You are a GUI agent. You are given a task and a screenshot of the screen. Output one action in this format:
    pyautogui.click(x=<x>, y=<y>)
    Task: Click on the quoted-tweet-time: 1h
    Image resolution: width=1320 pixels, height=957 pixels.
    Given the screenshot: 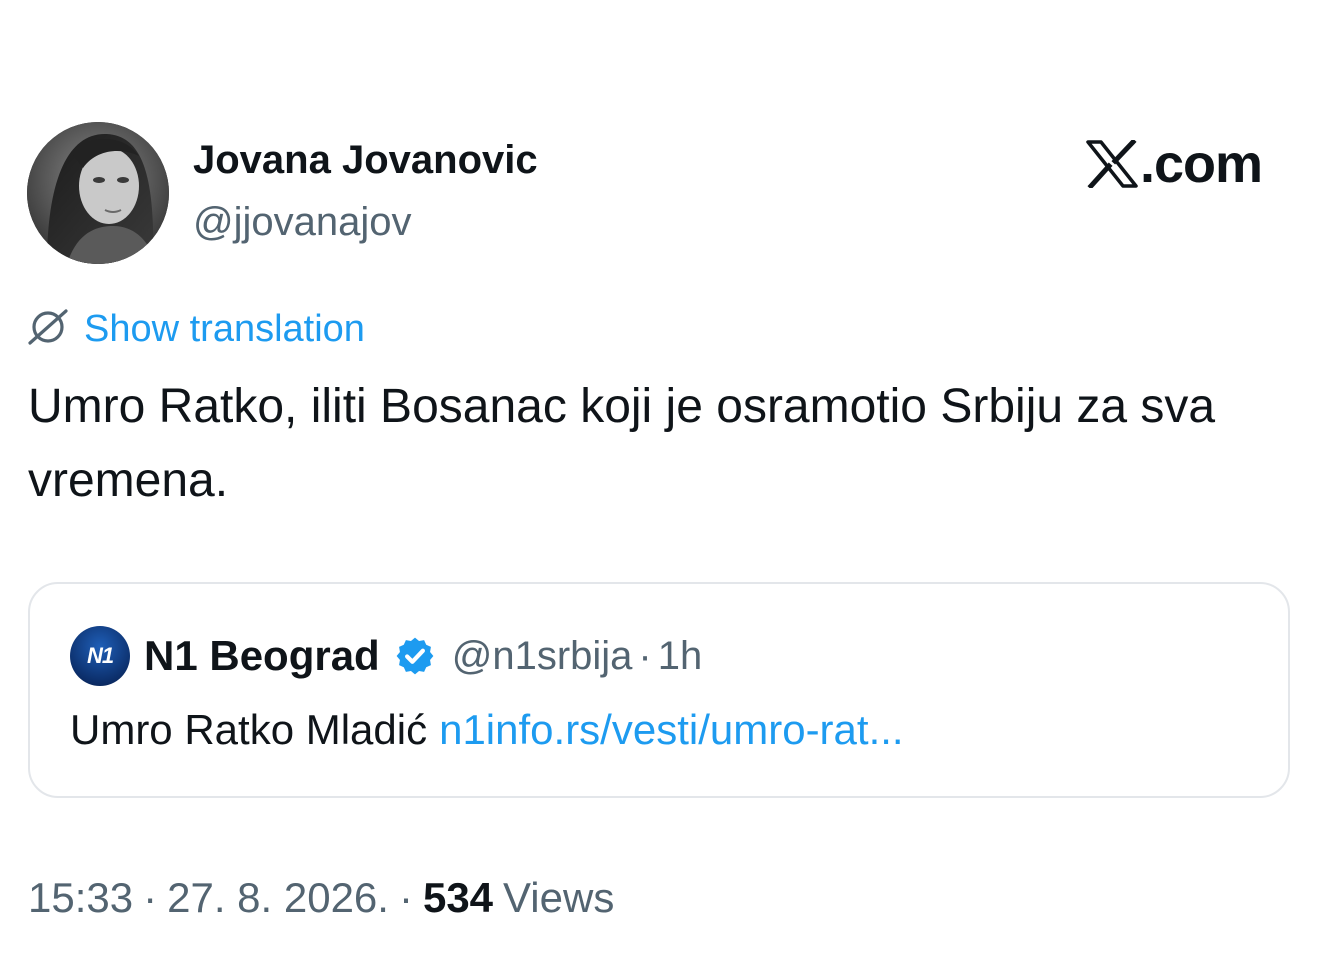 What is the action you would take?
    pyautogui.click(x=680, y=656)
    